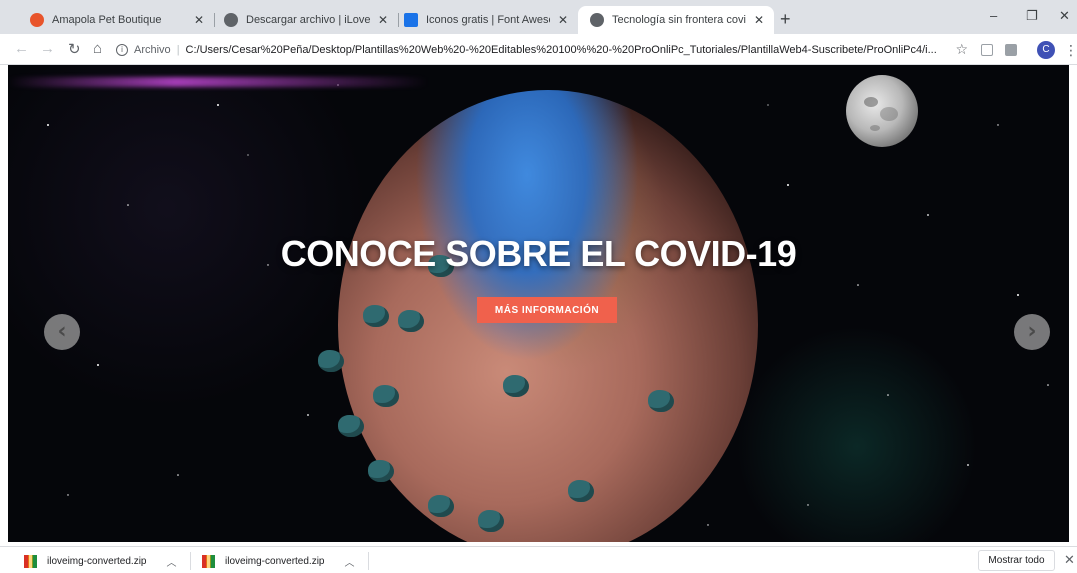 The width and height of the screenshot is (1077, 573). I want to click on scheme-label: Archivo, so click(152, 49).